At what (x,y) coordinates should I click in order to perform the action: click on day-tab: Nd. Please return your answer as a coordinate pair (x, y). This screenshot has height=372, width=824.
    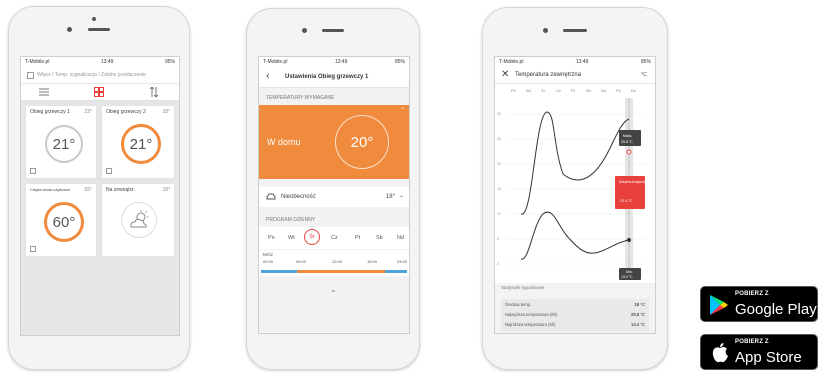
    Looking at the image, I should click on (400, 238).